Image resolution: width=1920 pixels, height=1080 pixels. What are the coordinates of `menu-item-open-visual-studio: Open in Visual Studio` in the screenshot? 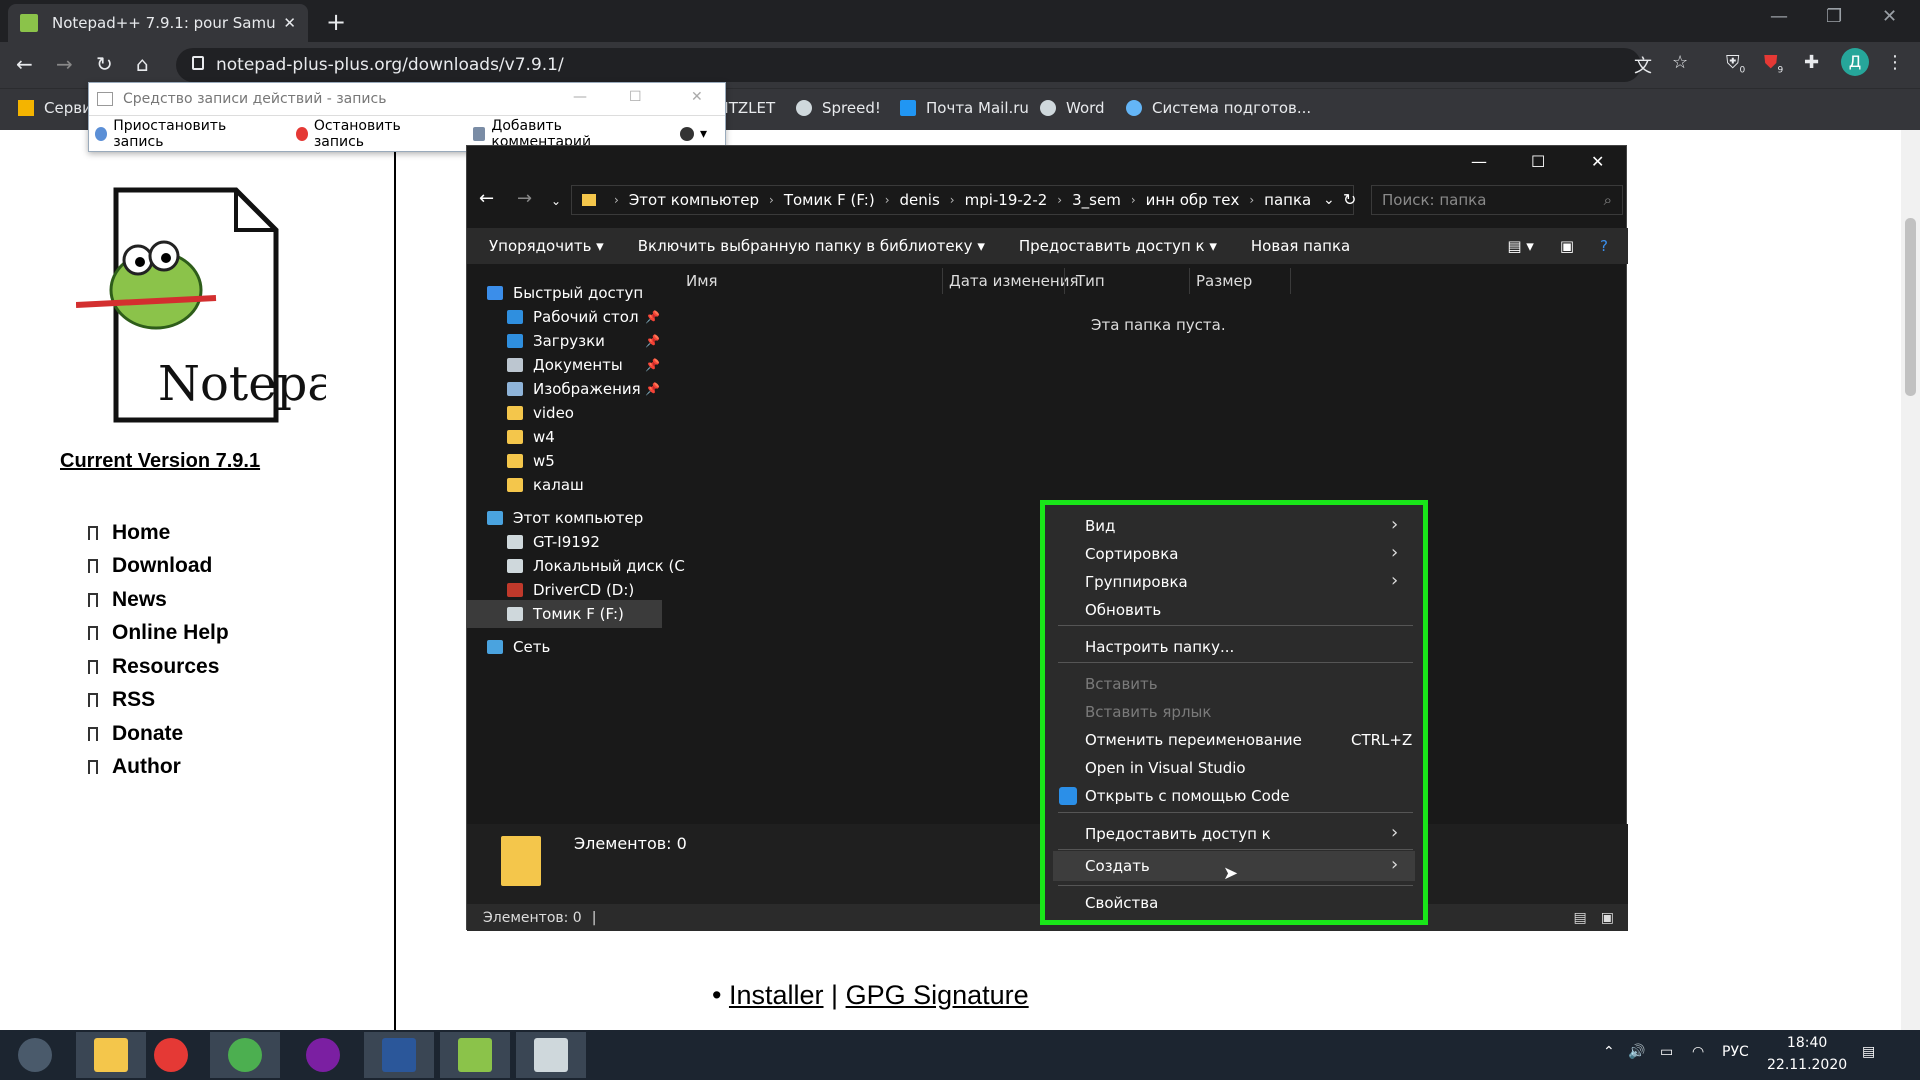 It's located at (1165, 768).